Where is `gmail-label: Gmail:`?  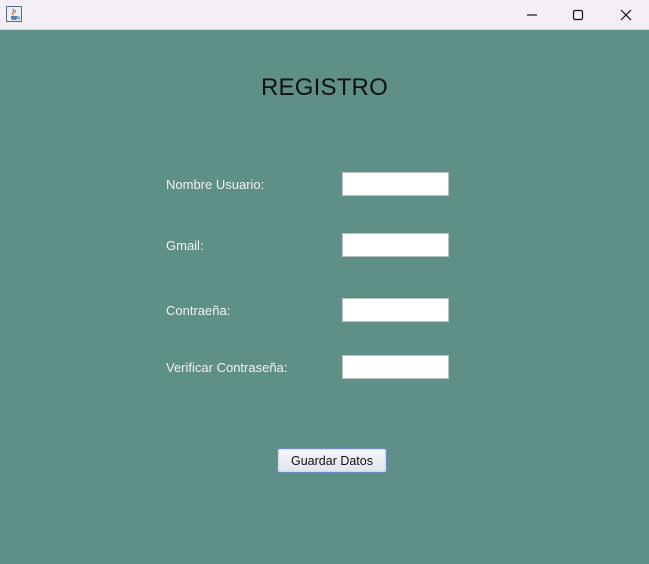 gmail-label: Gmail: is located at coordinates (185, 245).